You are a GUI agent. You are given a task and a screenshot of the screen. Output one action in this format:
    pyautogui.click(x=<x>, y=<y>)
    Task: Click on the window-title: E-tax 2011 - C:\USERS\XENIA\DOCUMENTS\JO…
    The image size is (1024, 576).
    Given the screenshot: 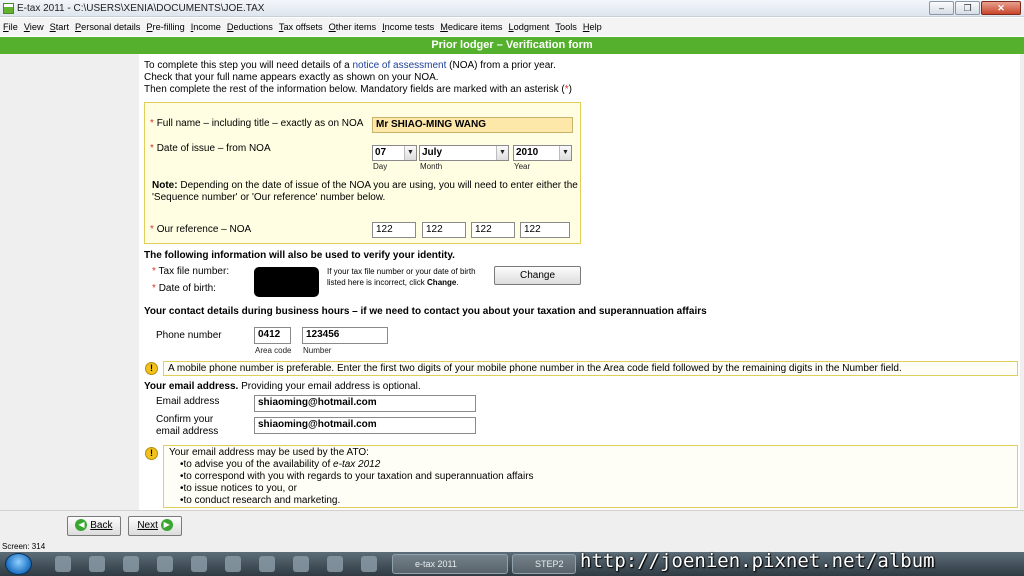 What is the action you would take?
    pyautogui.click(x=141, y=8)
    